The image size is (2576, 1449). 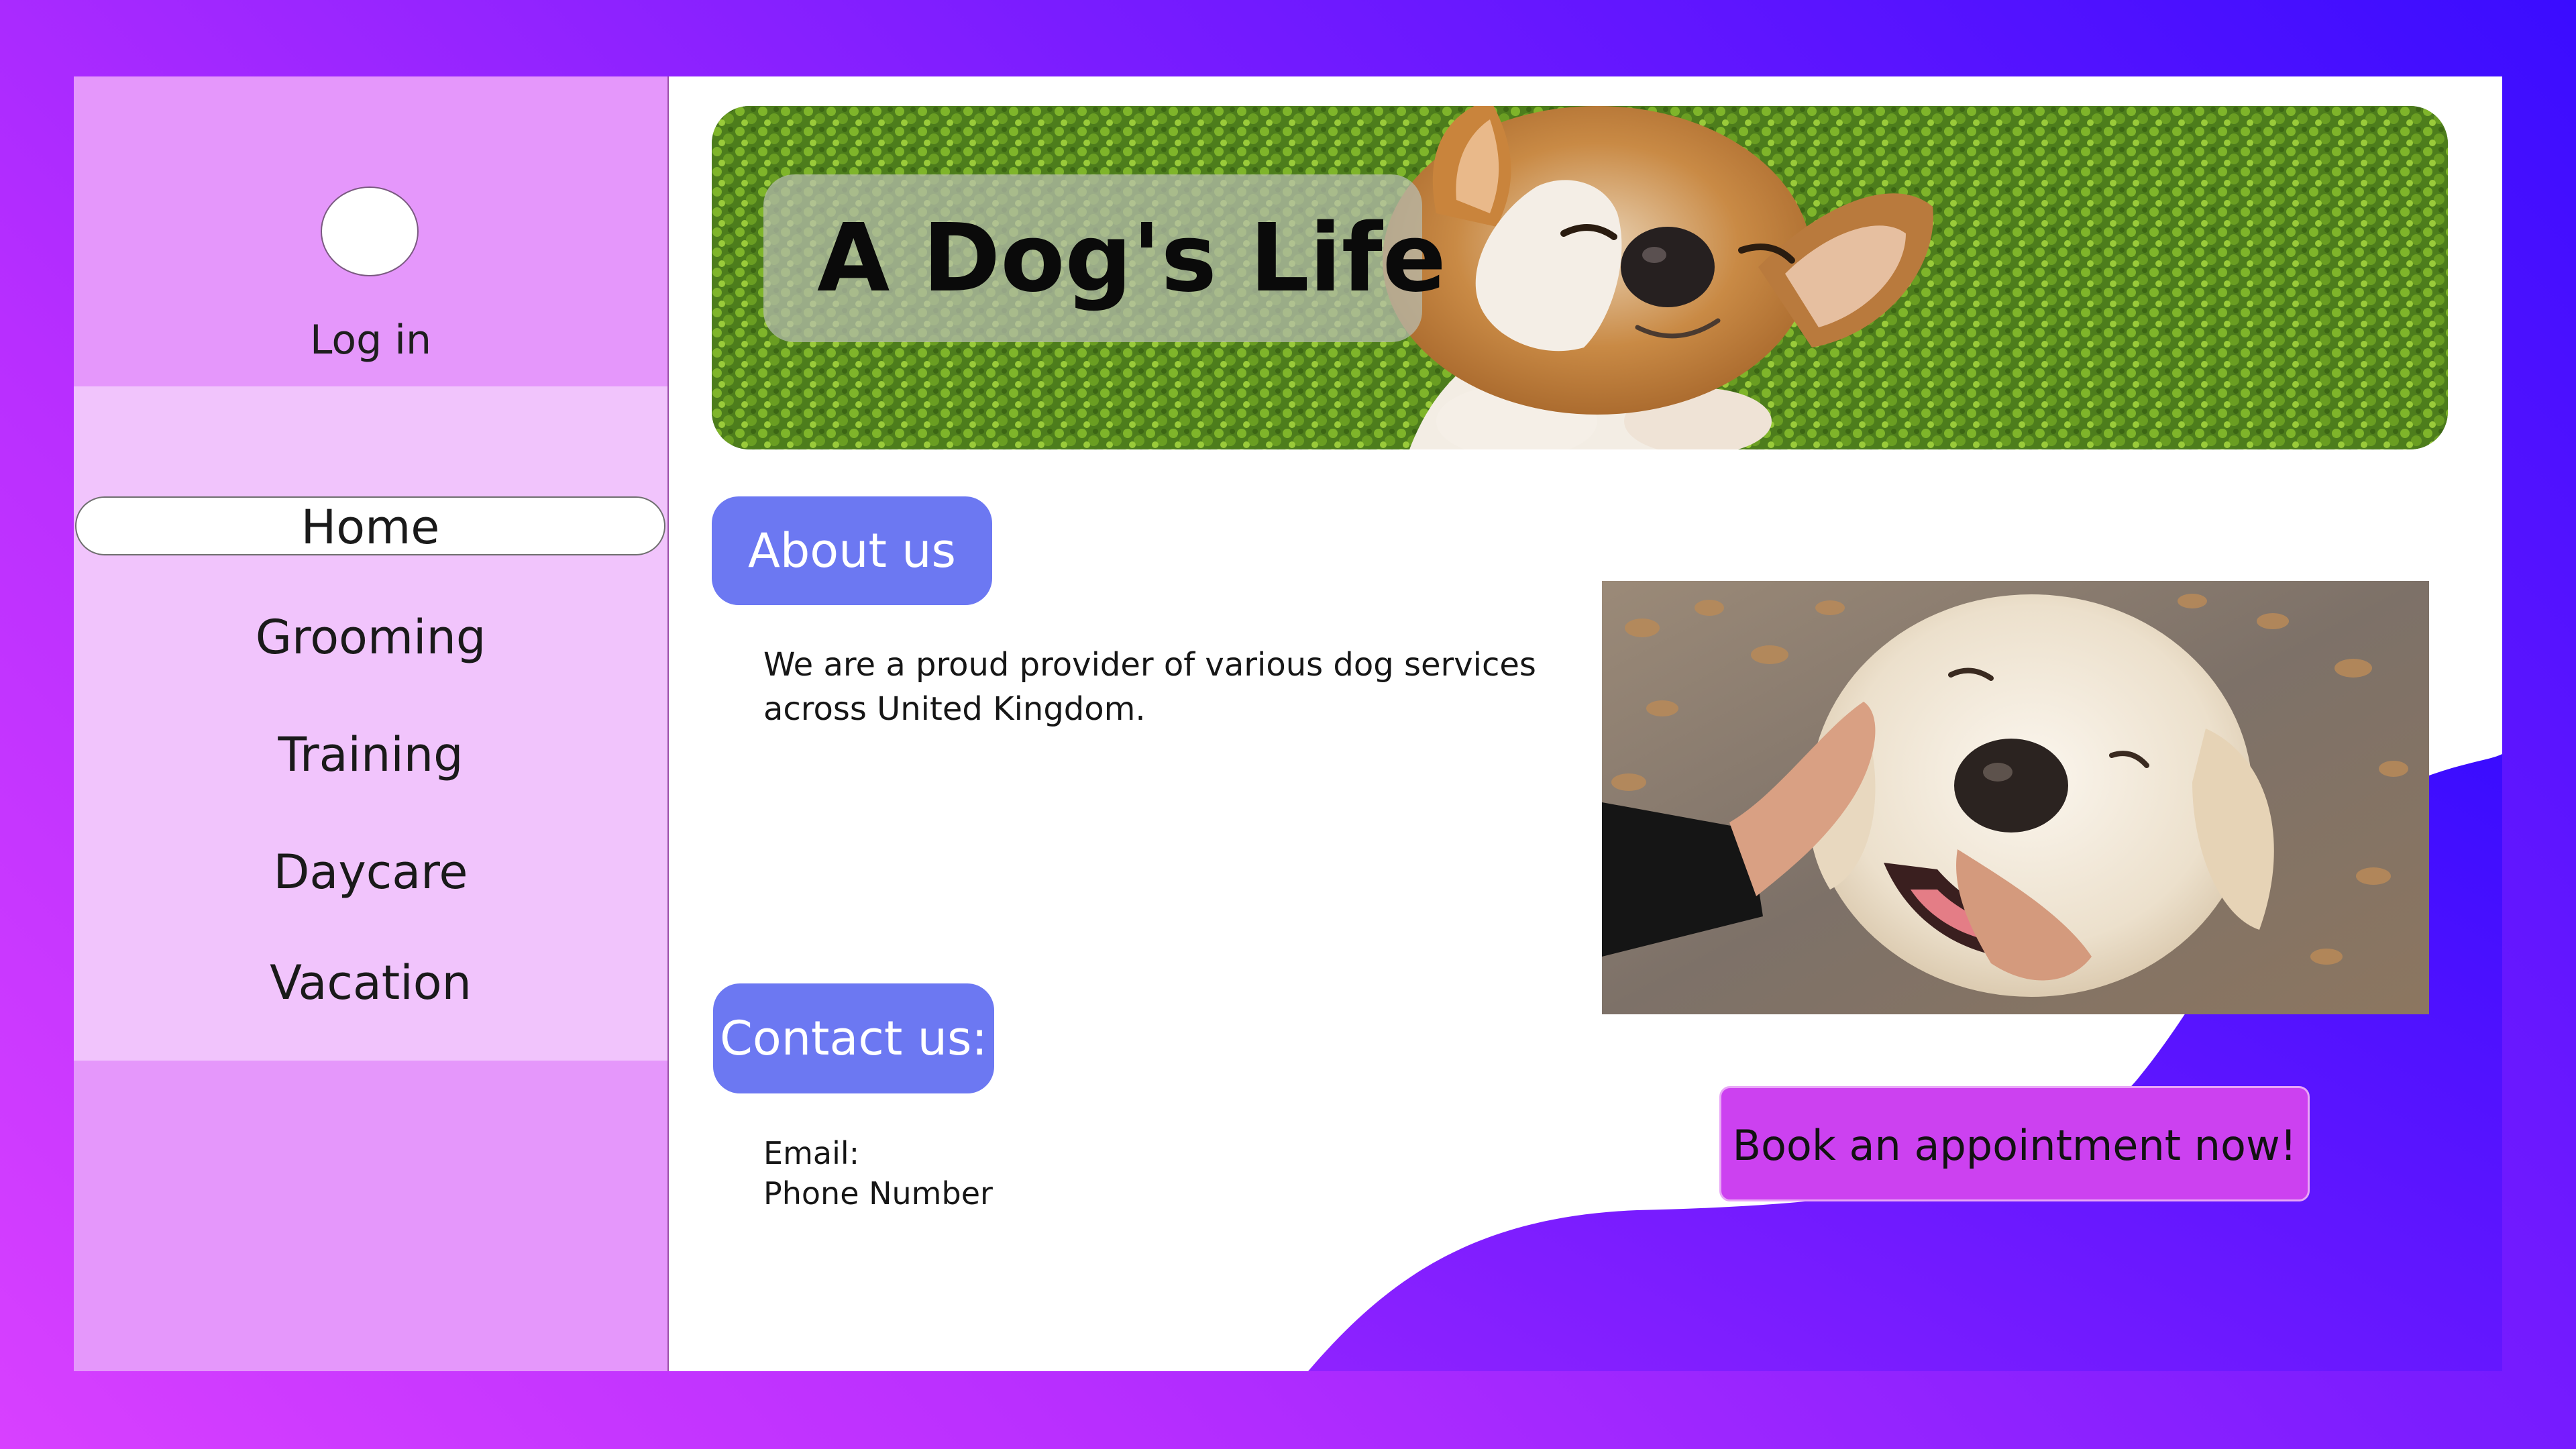 What do you see at coordinates (1131, 258) in the screenshot?
I see `page-title: A Dog's Life` at bounding box center [1131, 258].